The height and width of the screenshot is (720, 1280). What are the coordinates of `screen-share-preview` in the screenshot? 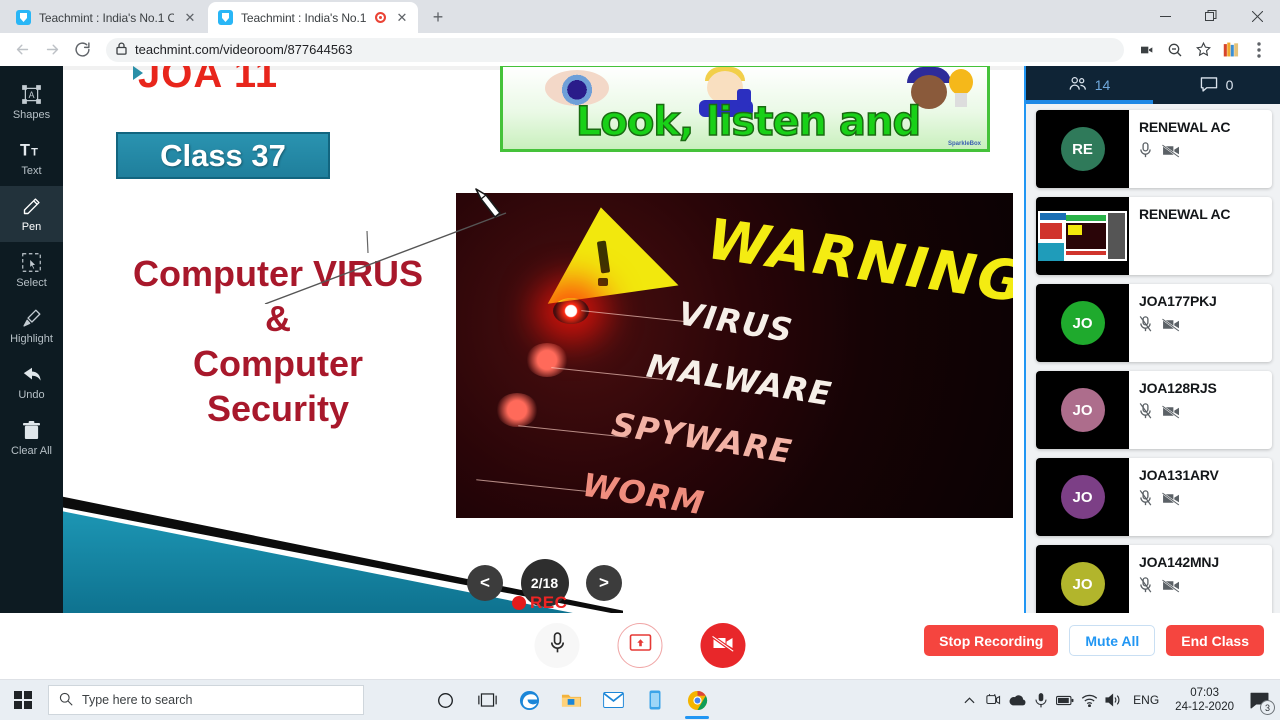 It's located at (1082, 236).